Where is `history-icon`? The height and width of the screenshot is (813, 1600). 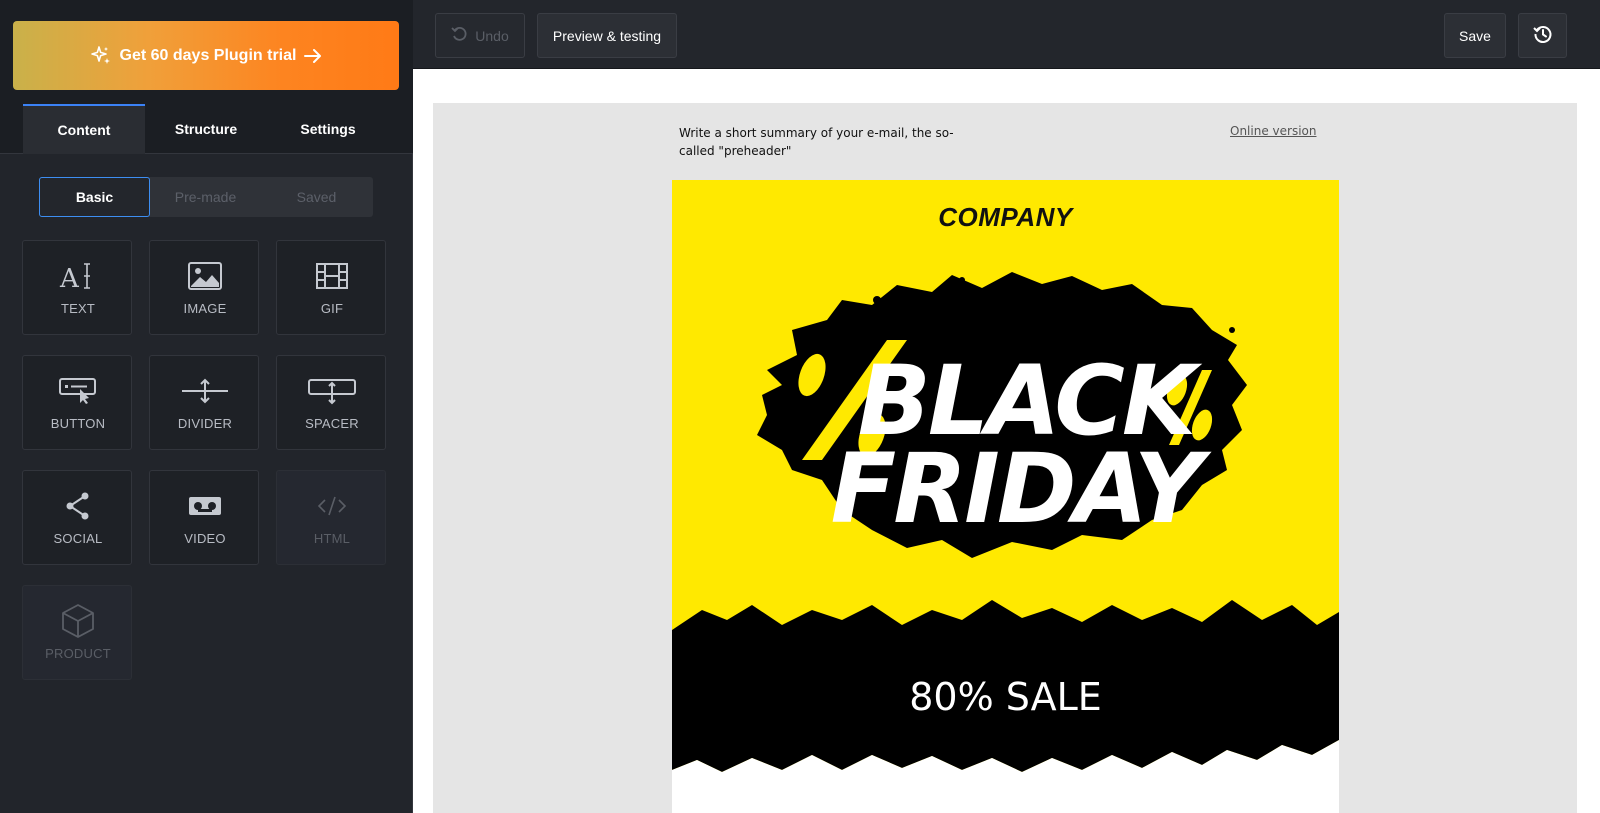
history-icon is located at coordinates (1542, 35).